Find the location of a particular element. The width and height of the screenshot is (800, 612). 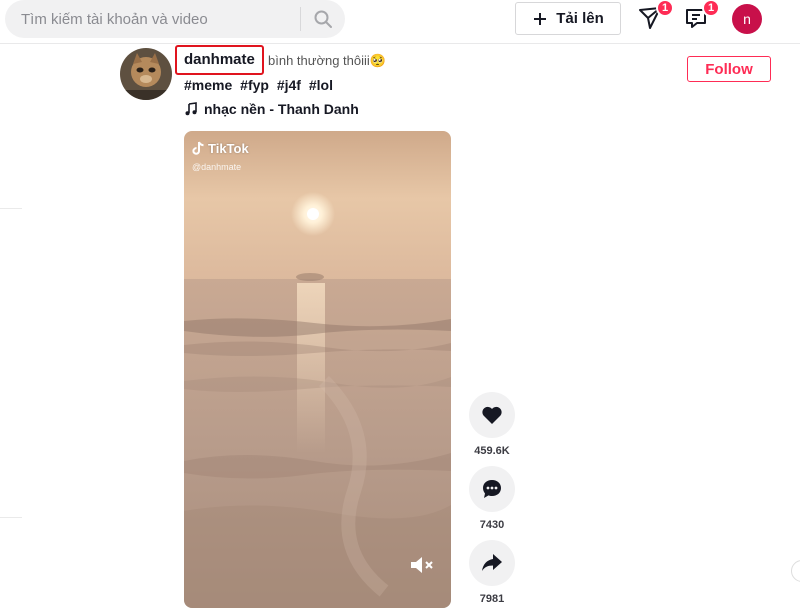

hashtag-link: #fyp is located at coordinates (254, 85).